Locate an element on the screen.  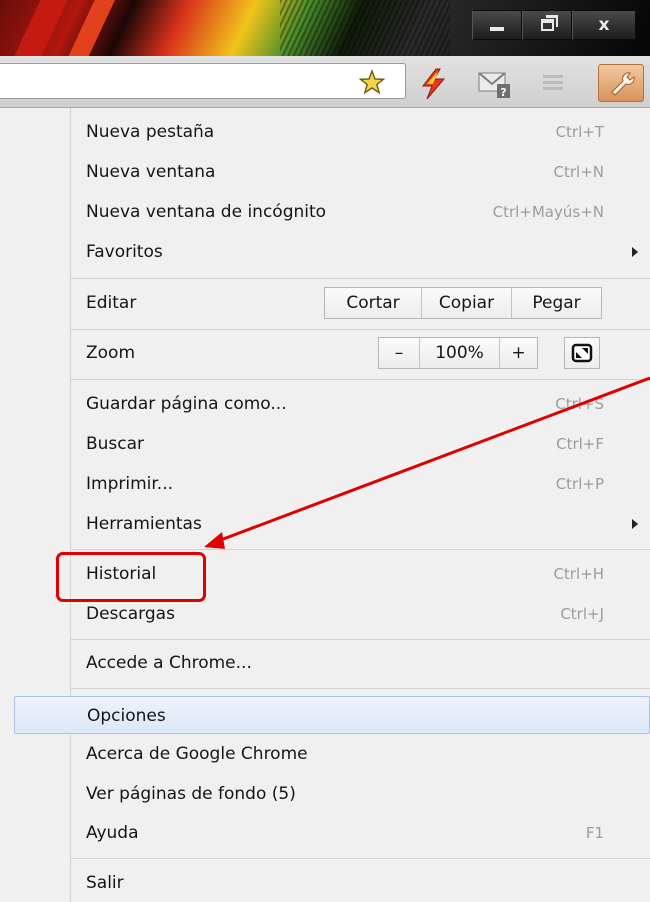
close-icon: x is located at coordinates (604, 25).